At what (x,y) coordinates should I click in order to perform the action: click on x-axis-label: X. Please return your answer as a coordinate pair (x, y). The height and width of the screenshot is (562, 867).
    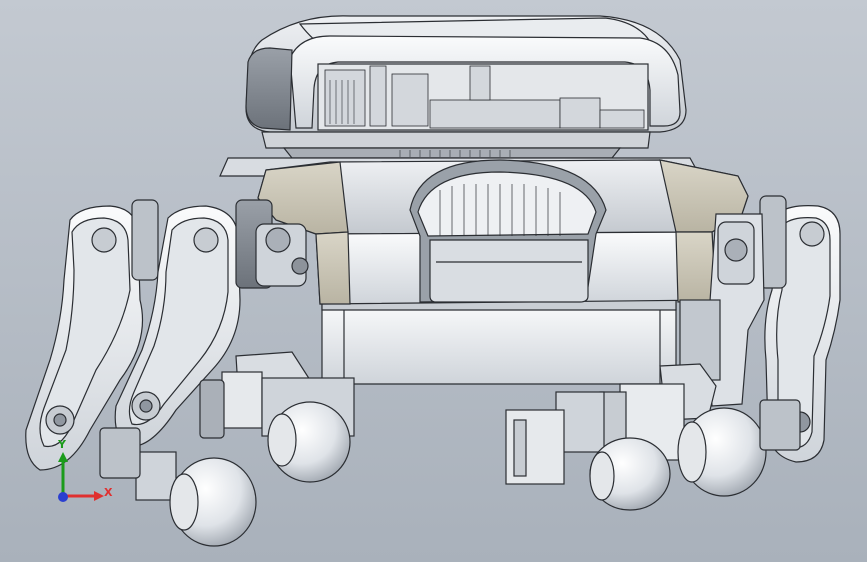
    Looking at the image, I should click on (108, 492).